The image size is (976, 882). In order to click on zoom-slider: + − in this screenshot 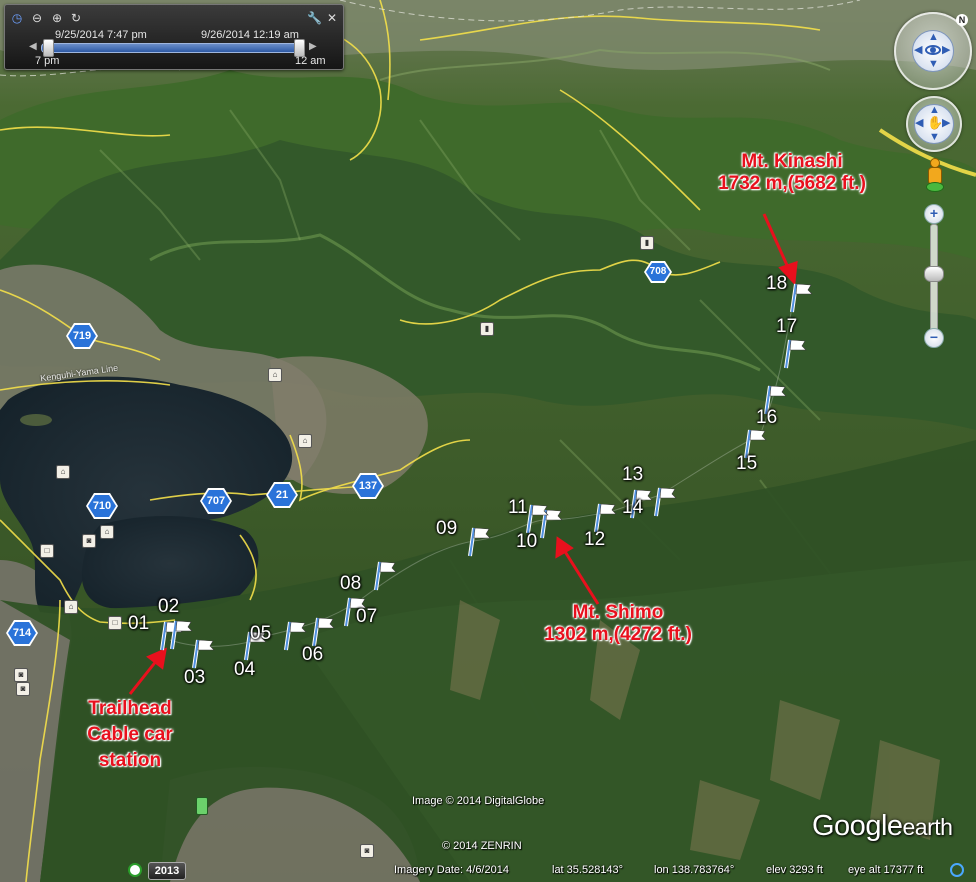, I will do `click(933, 275)`.